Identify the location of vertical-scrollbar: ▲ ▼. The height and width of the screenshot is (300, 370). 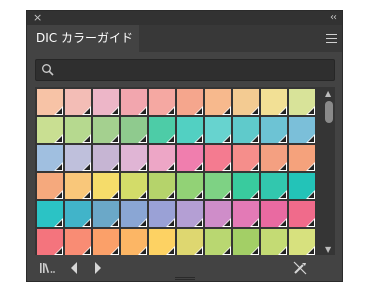
(329, 172).